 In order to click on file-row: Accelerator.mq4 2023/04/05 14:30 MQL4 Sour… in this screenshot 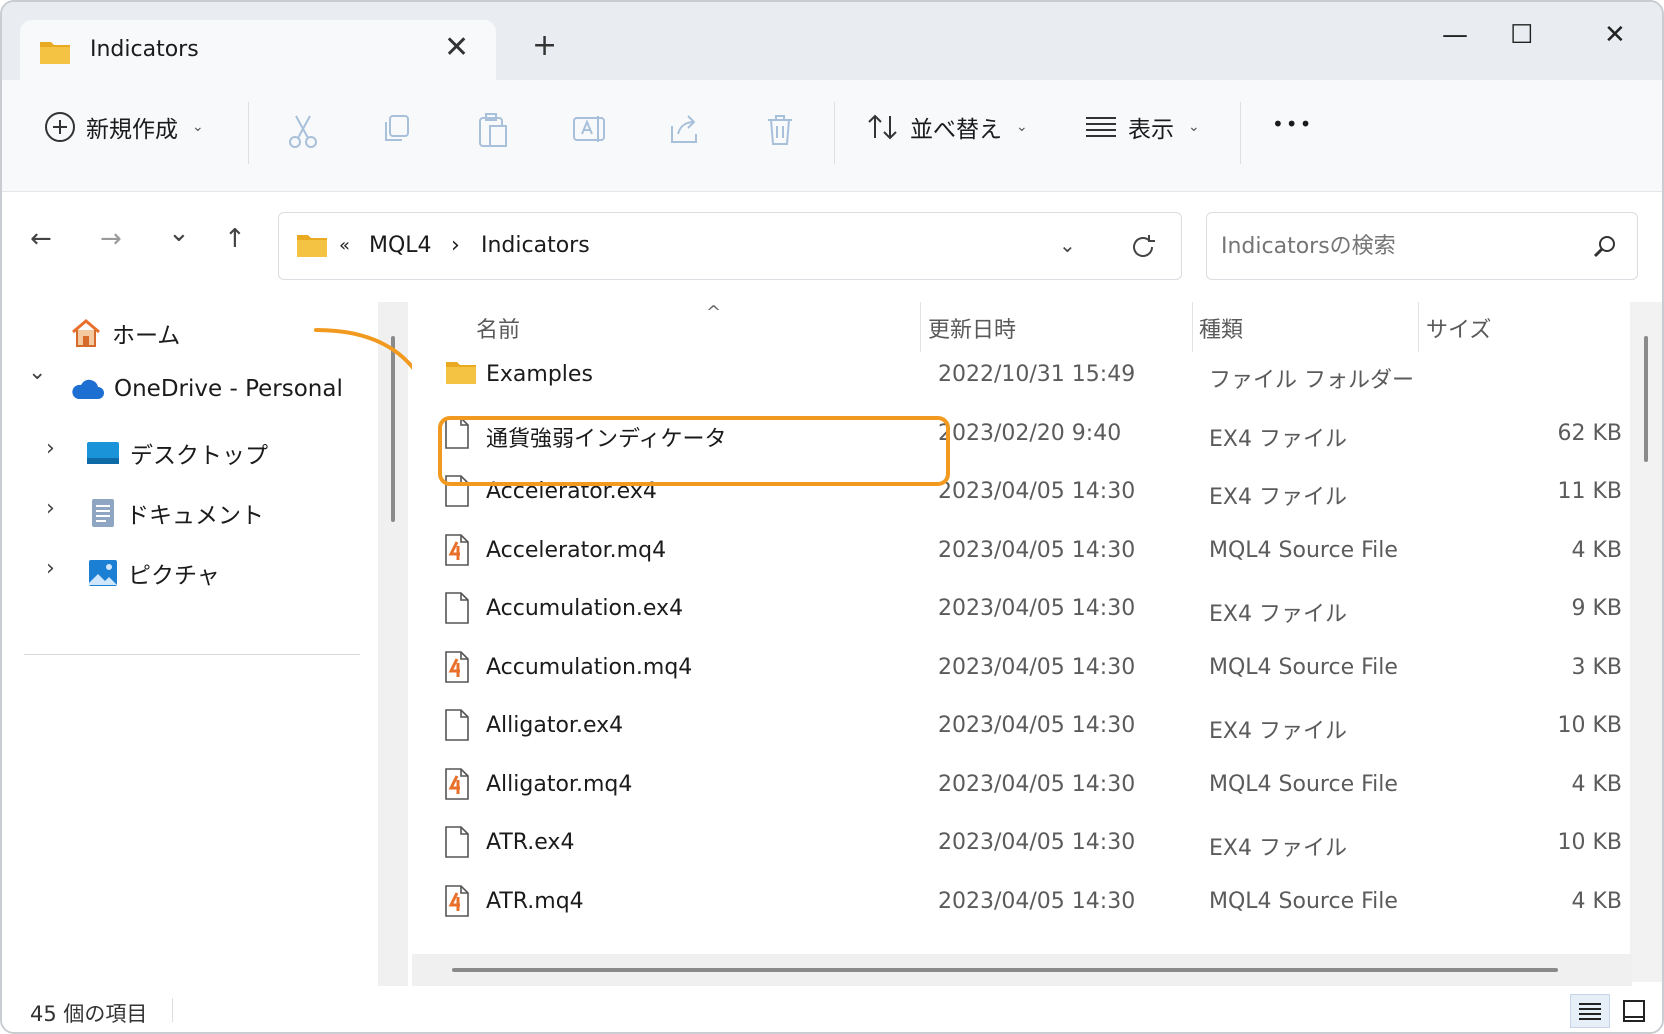, I will do `click(1027, 551)`.